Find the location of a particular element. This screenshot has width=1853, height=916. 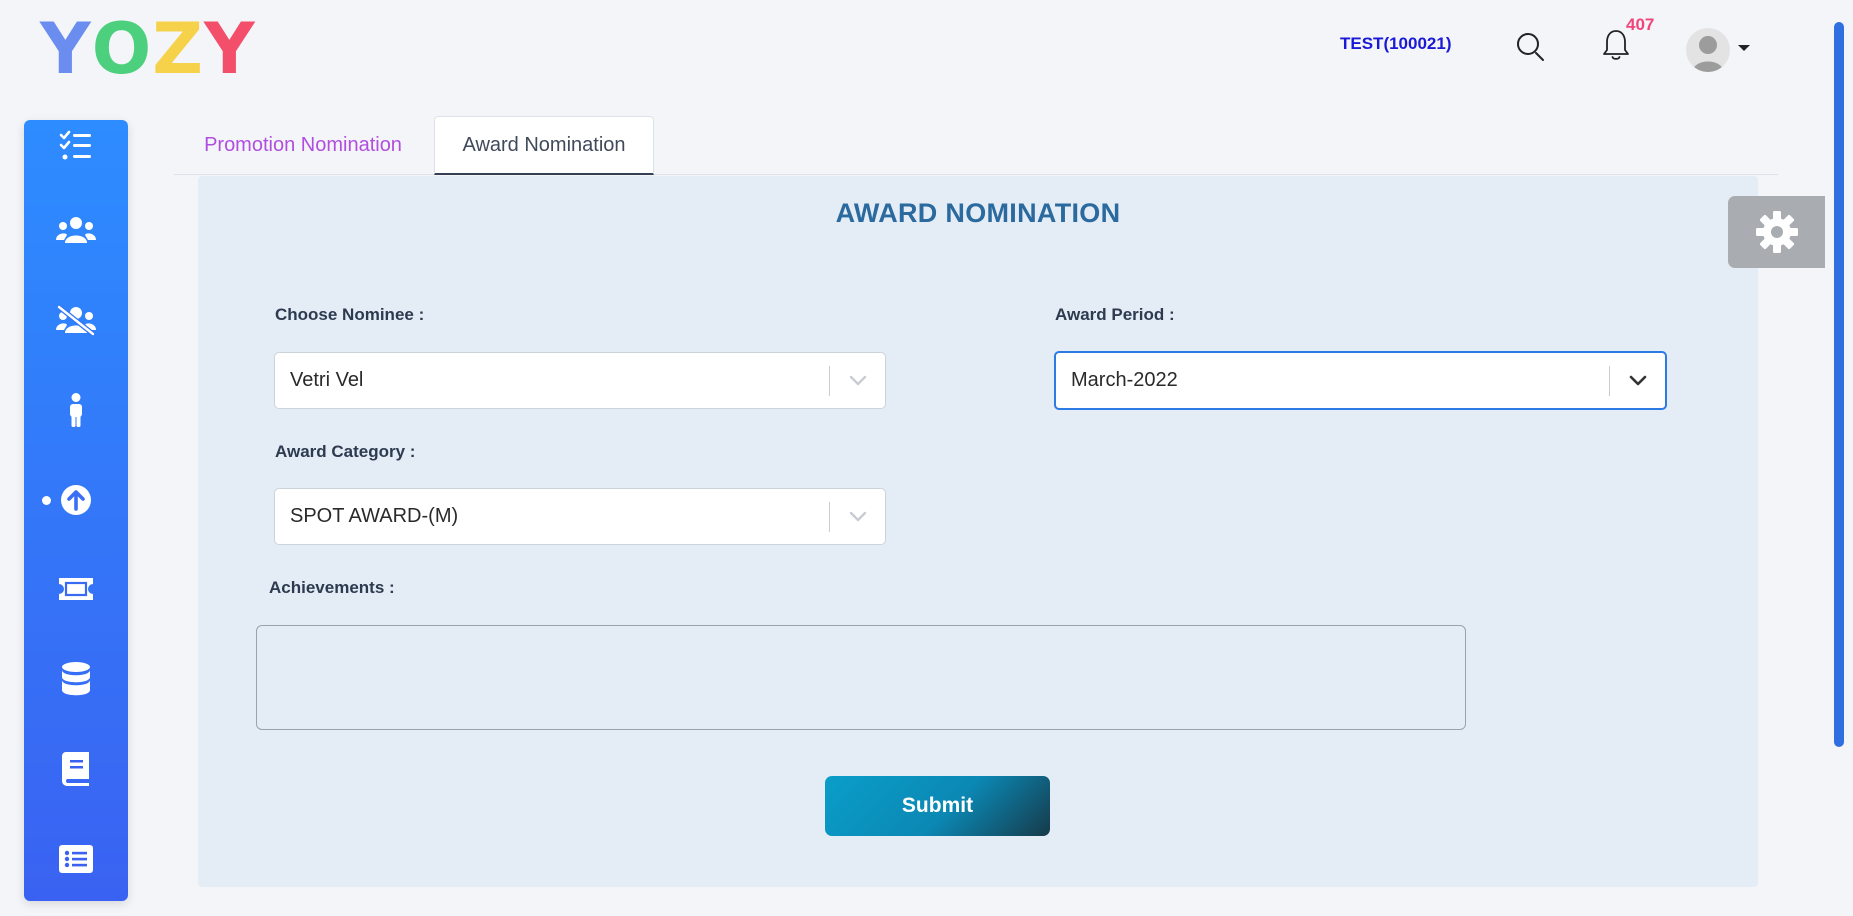

achievements-label: Achievements : is located at coordinates (332, 587).